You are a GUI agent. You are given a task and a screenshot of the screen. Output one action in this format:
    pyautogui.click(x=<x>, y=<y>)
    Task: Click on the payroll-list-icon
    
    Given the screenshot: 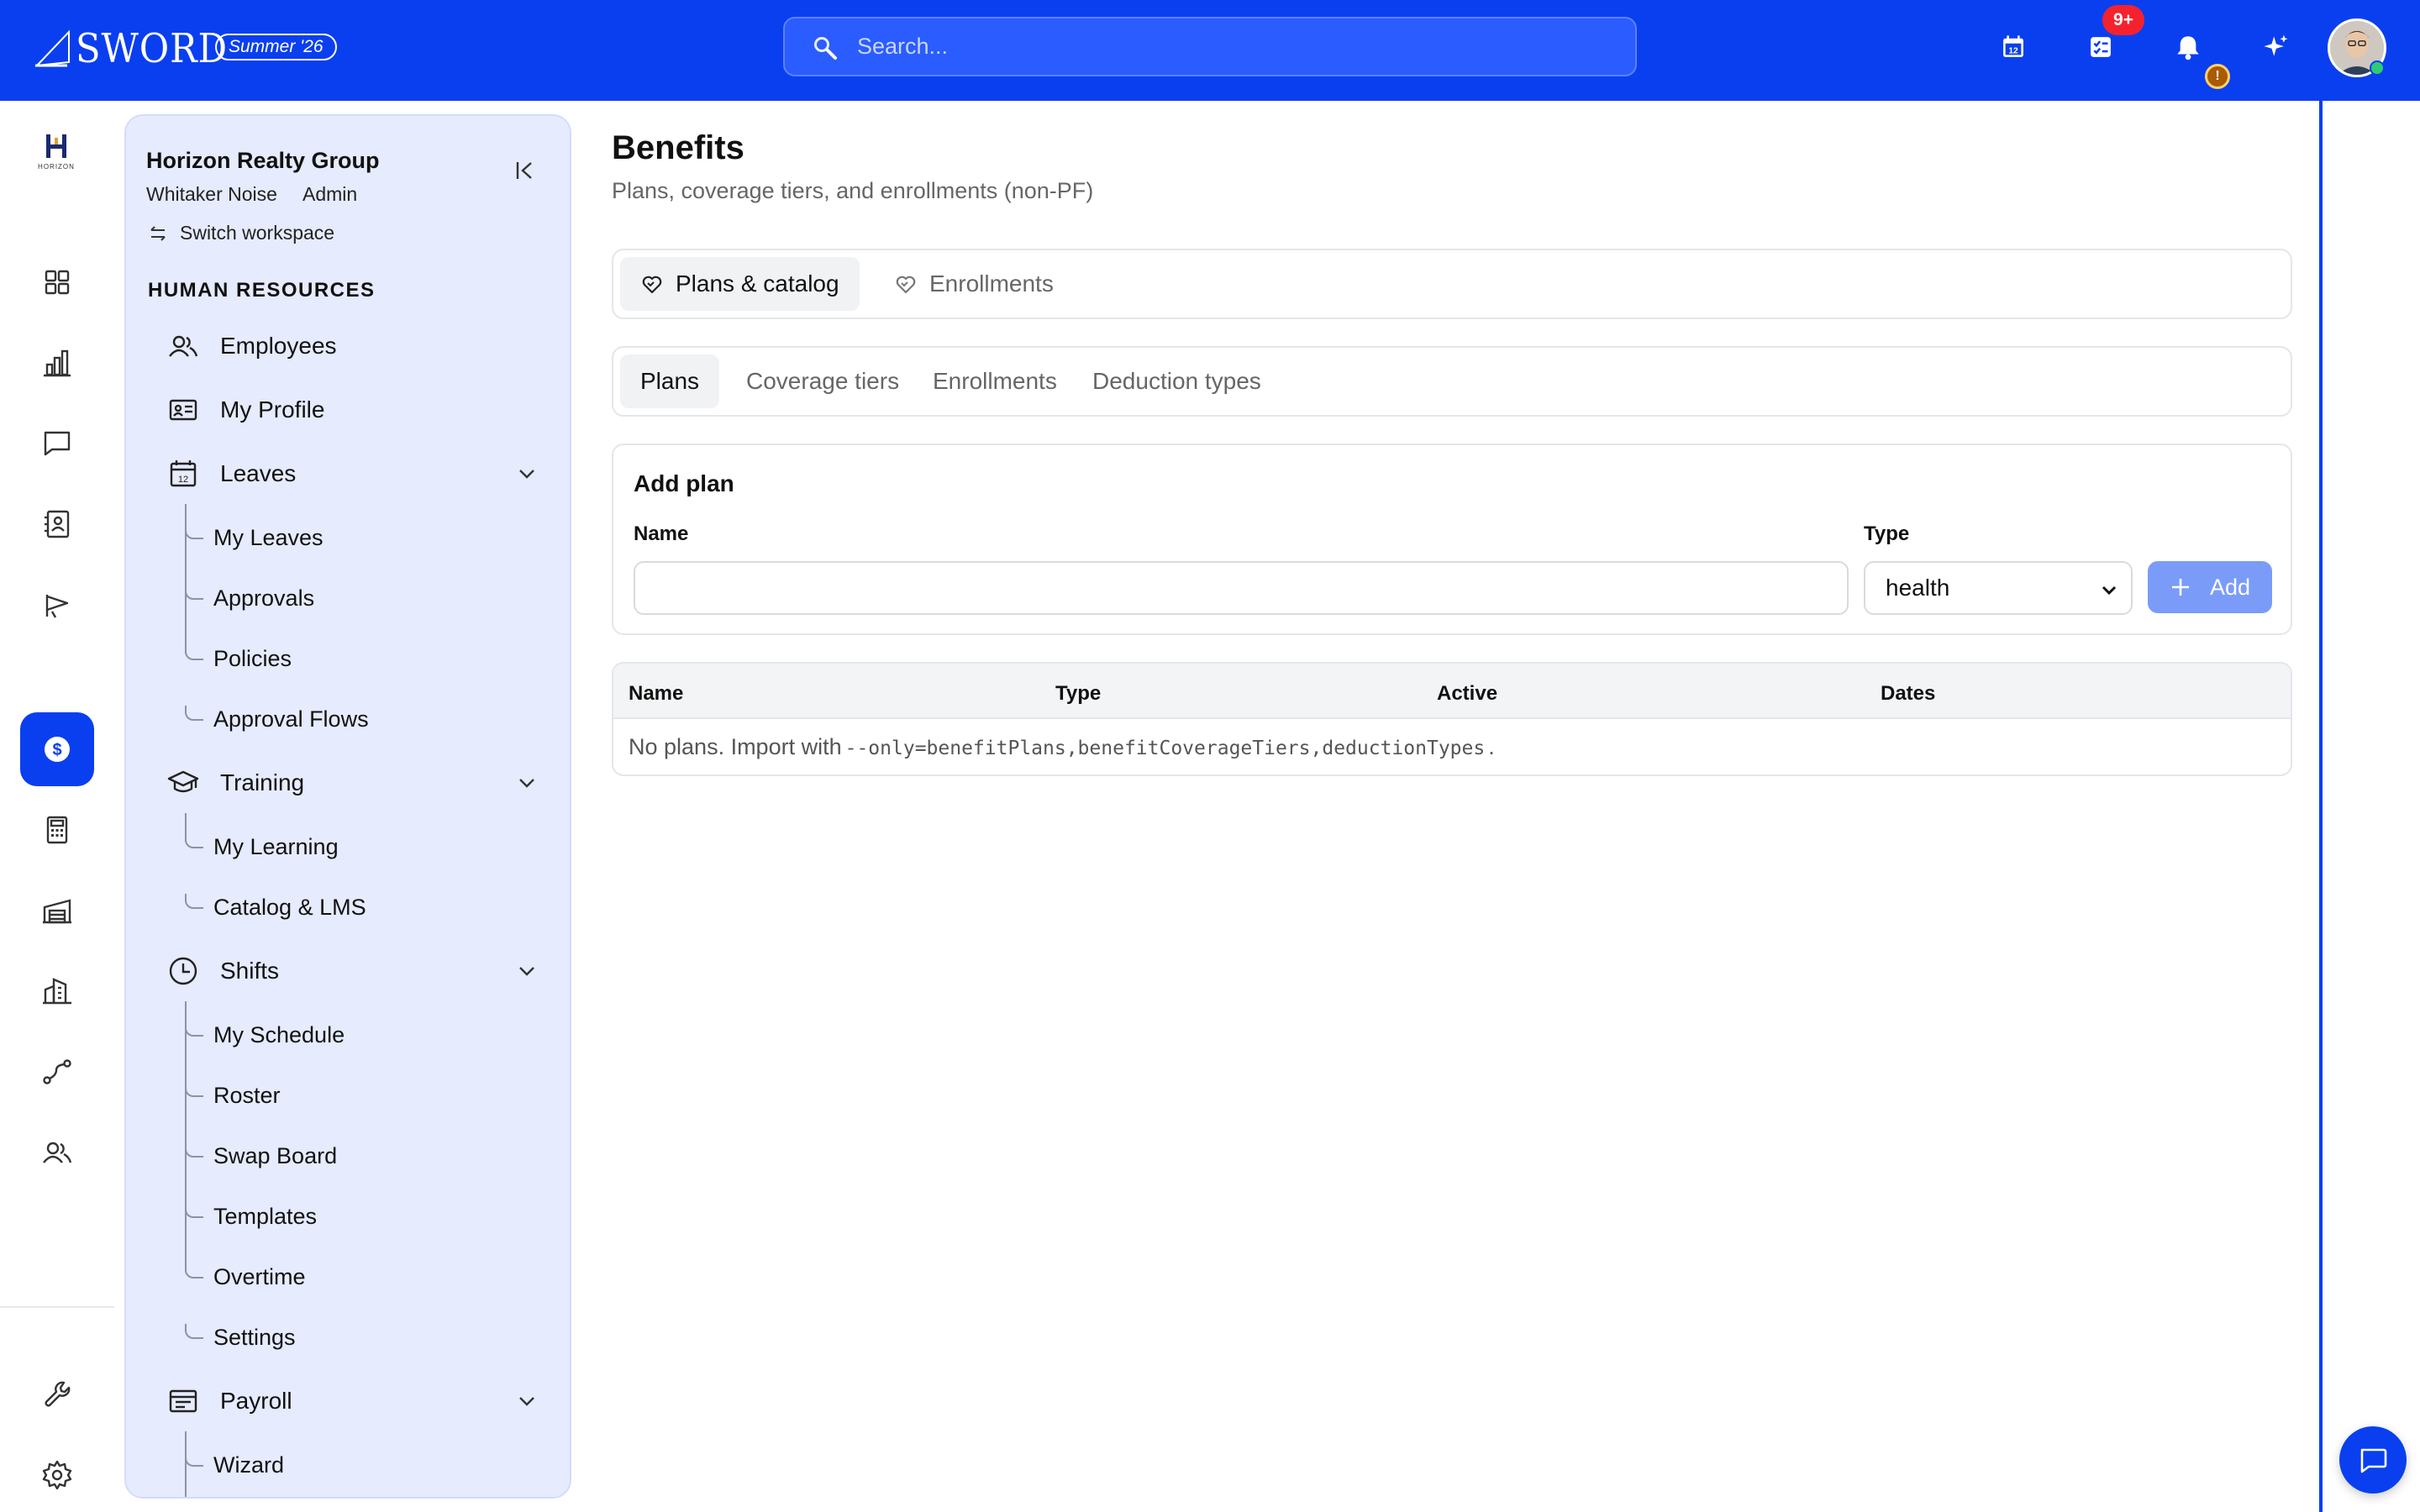 What is the action you would take?
    pyautogui.click(x=183, y=1401)
    